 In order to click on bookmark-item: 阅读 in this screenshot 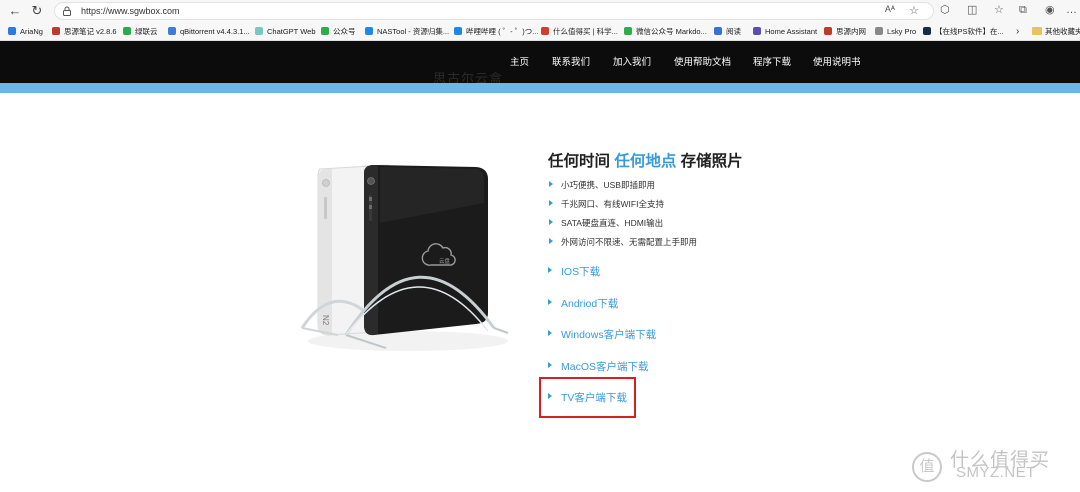, I will do `click(727, 31)`.